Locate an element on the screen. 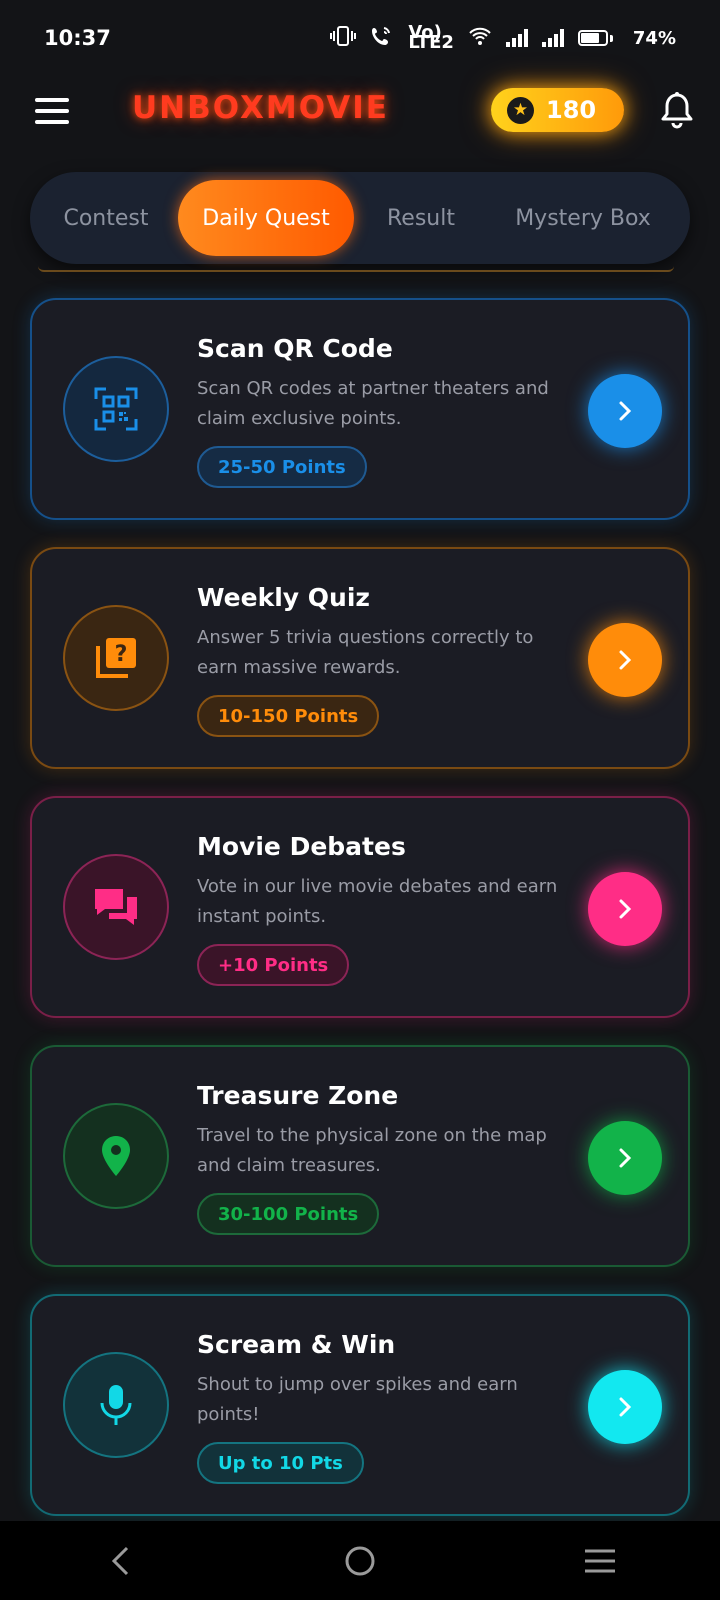  card-title: Movie Debates is located at coordinates (301, 846).